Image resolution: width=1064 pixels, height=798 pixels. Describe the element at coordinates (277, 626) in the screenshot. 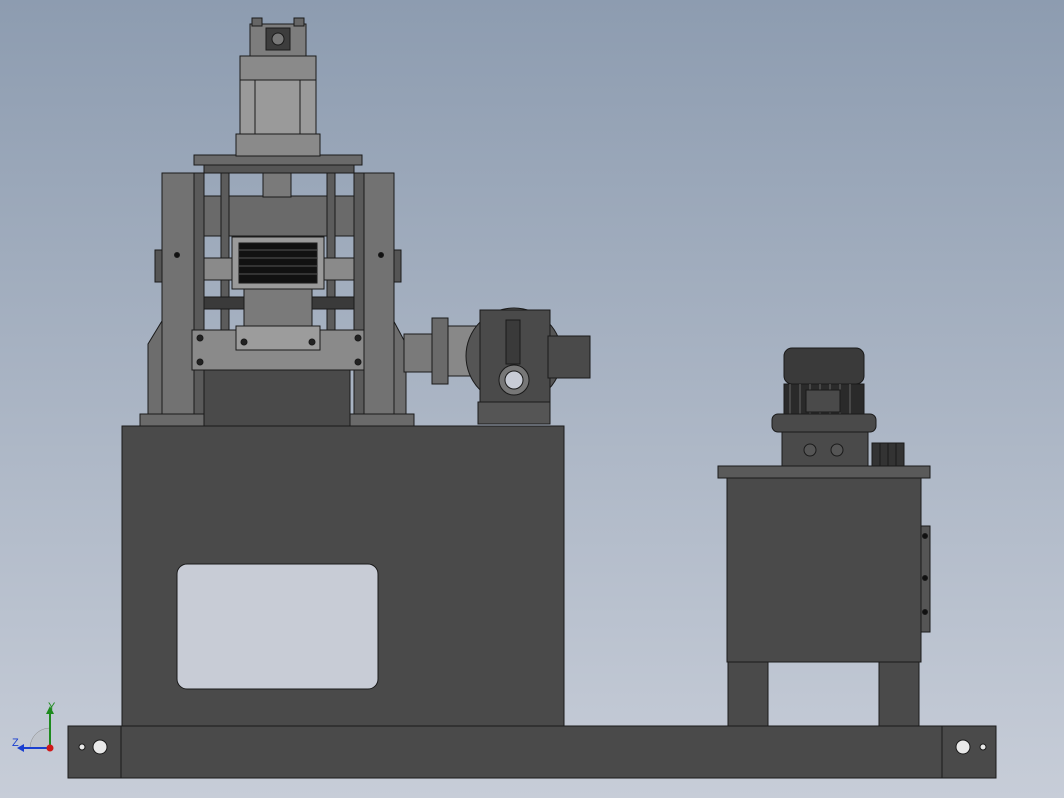

I see `cabinet-window` at that location.